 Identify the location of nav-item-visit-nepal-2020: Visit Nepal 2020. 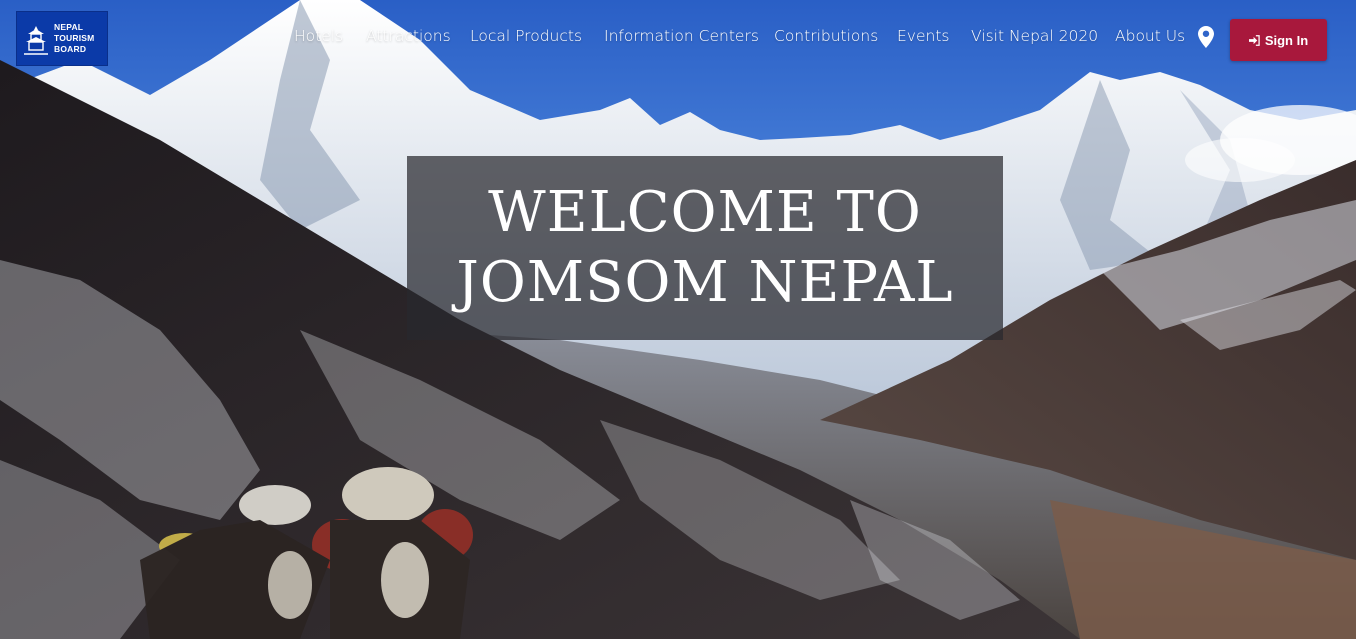
(1034, 36).